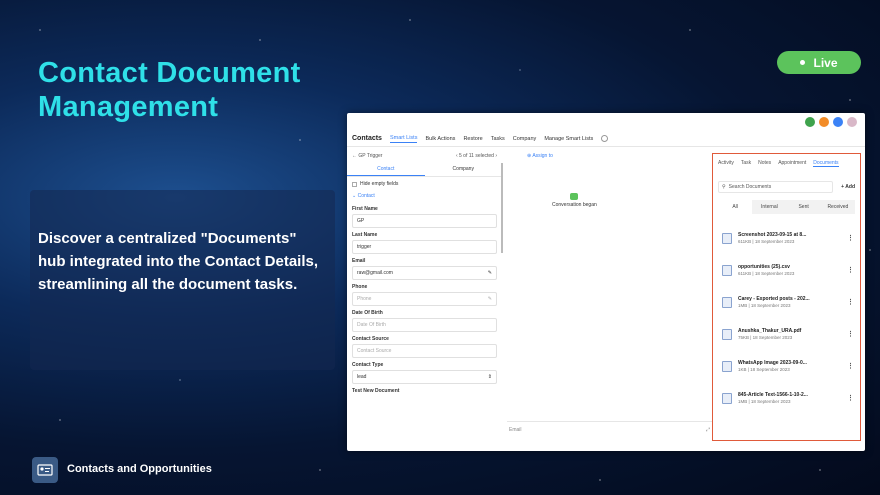  I want to click on live-label: Live, so click(825, 62).